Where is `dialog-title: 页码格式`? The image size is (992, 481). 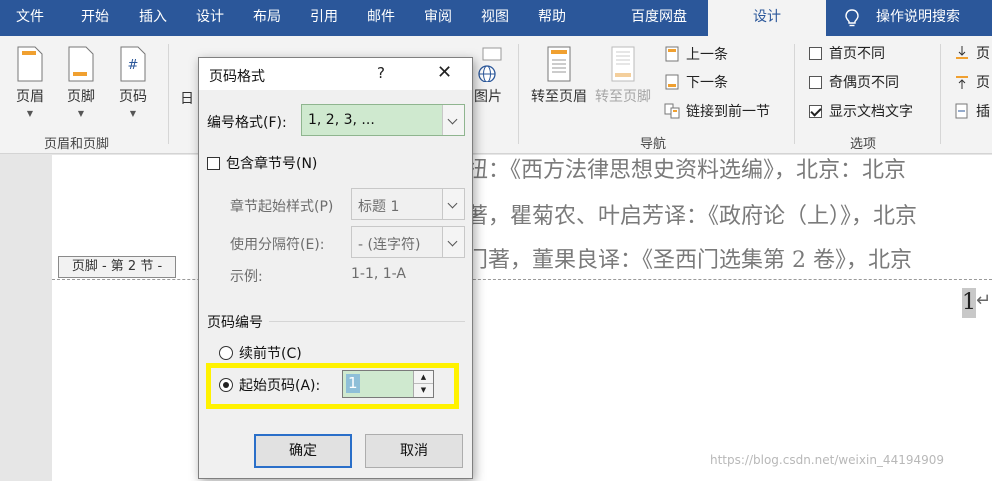 dialog-title: 页码格式 is located at coordinates (237, 77).